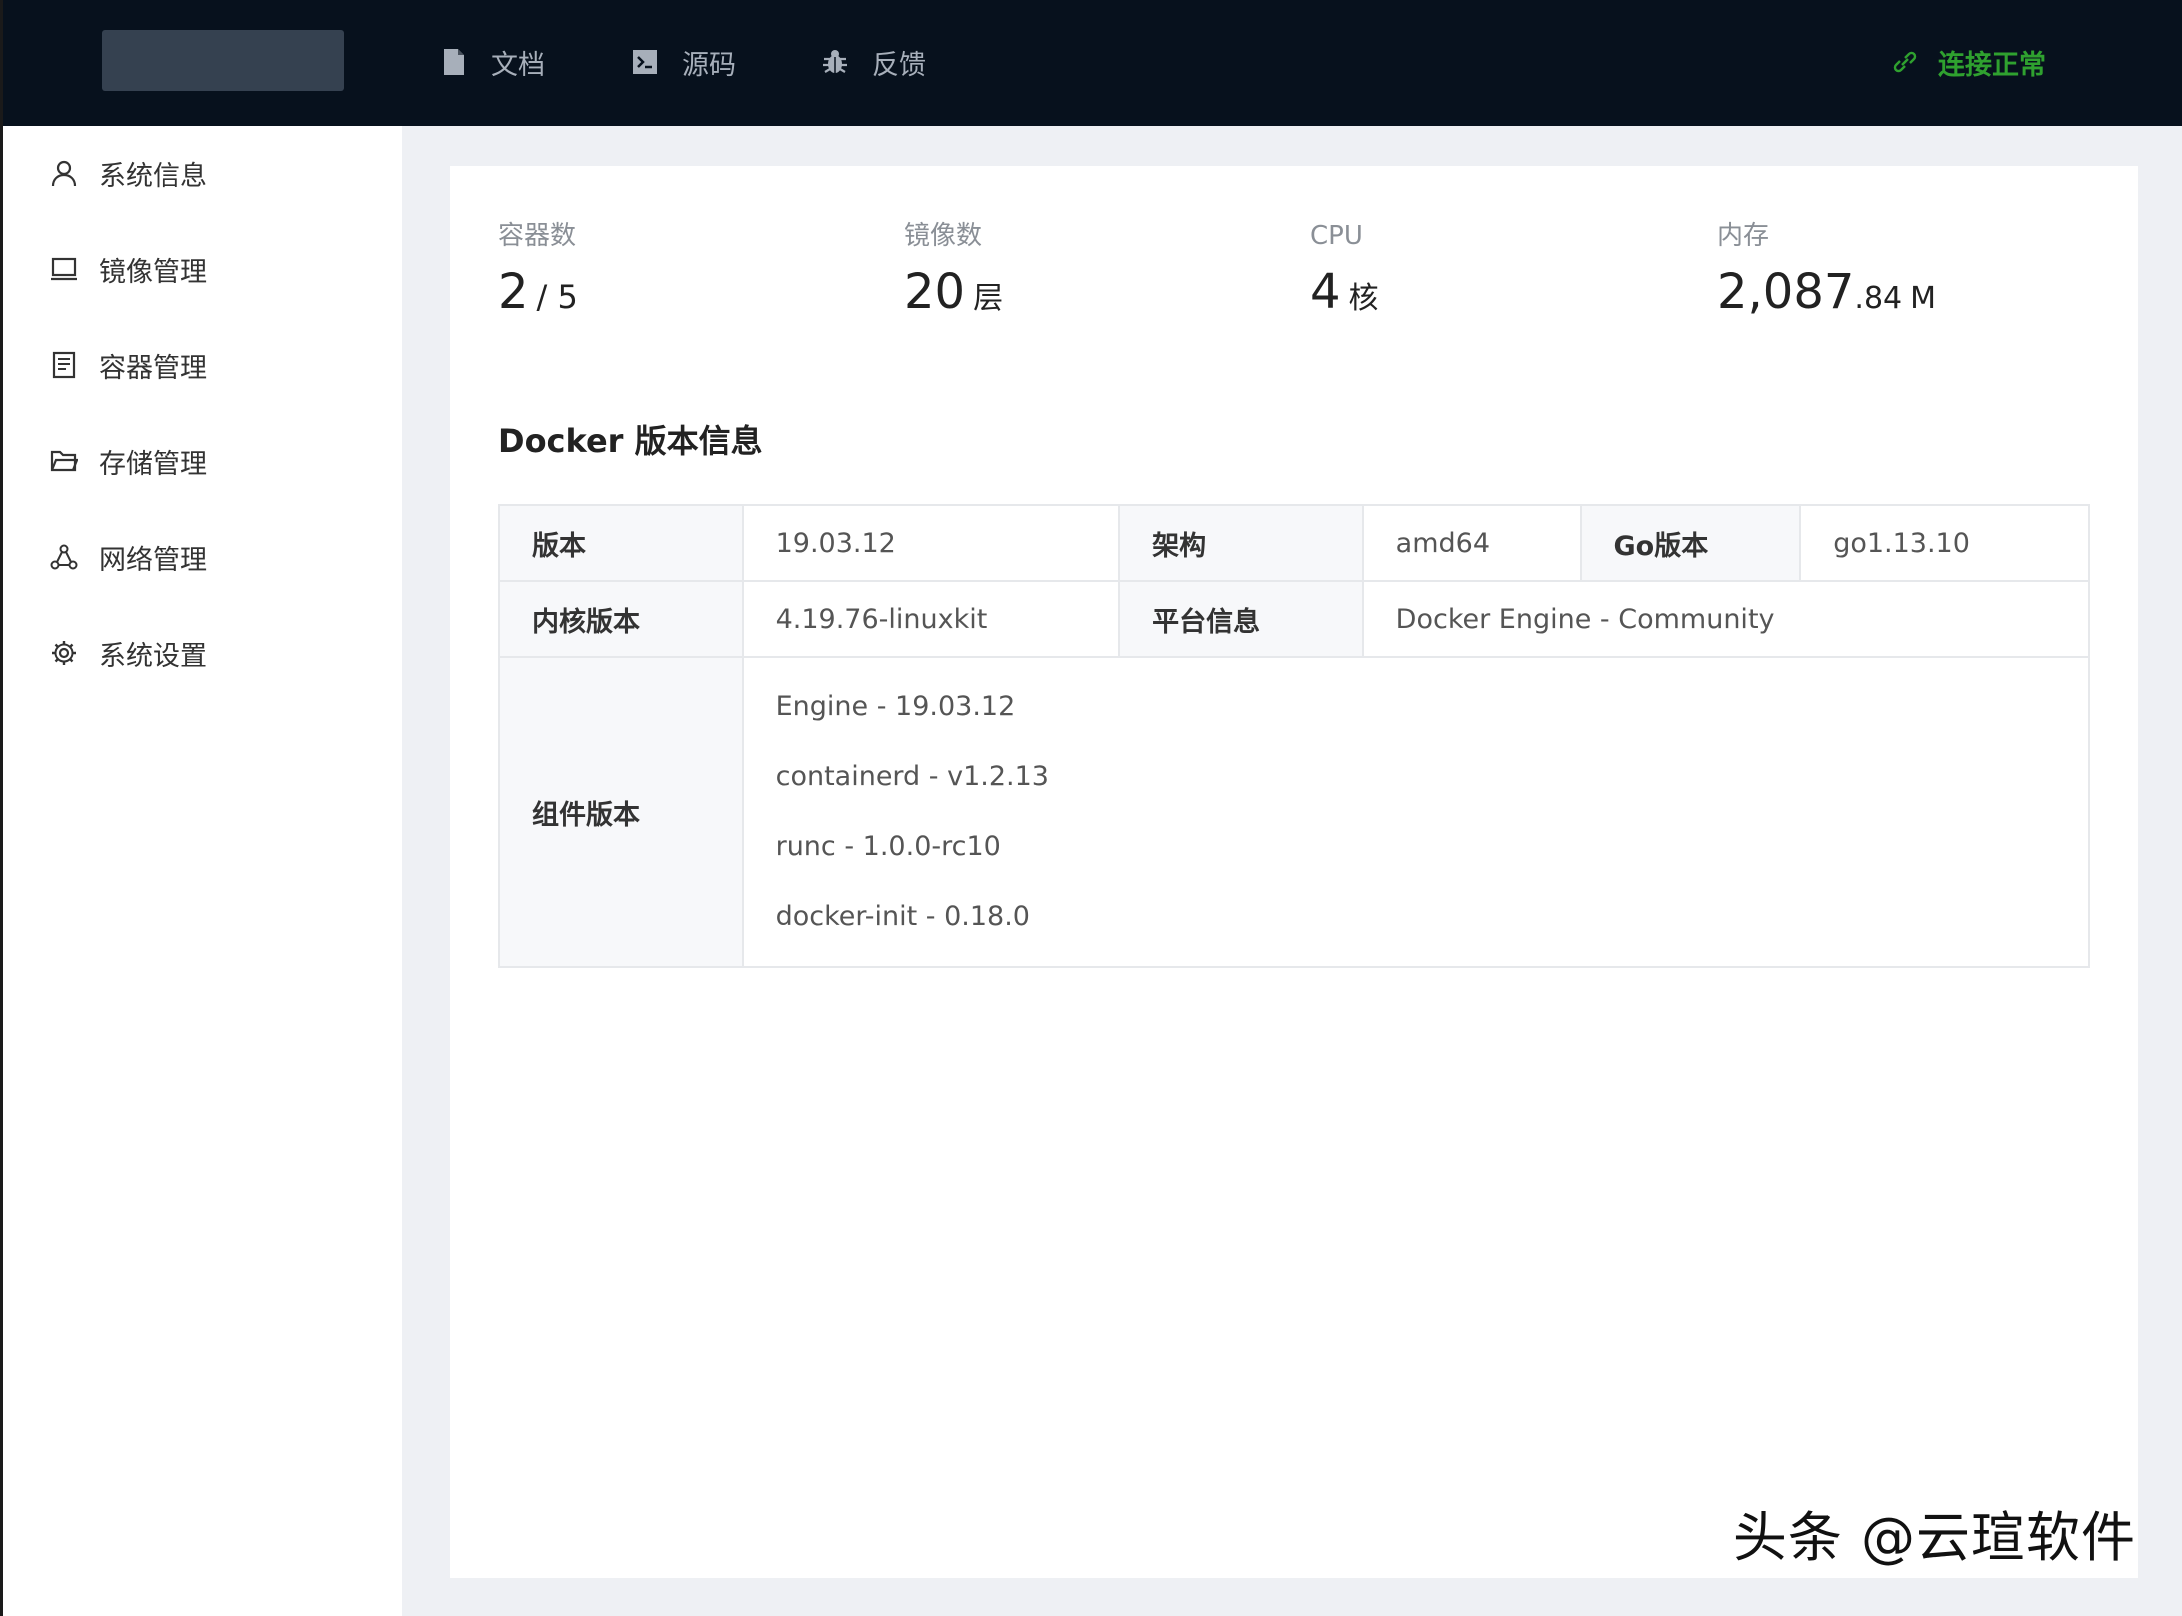  What do you see at coordinates (621, 619) in the screenshot?
I see `kernel-version-label: 内核版本` at bounding box center [621, 619].